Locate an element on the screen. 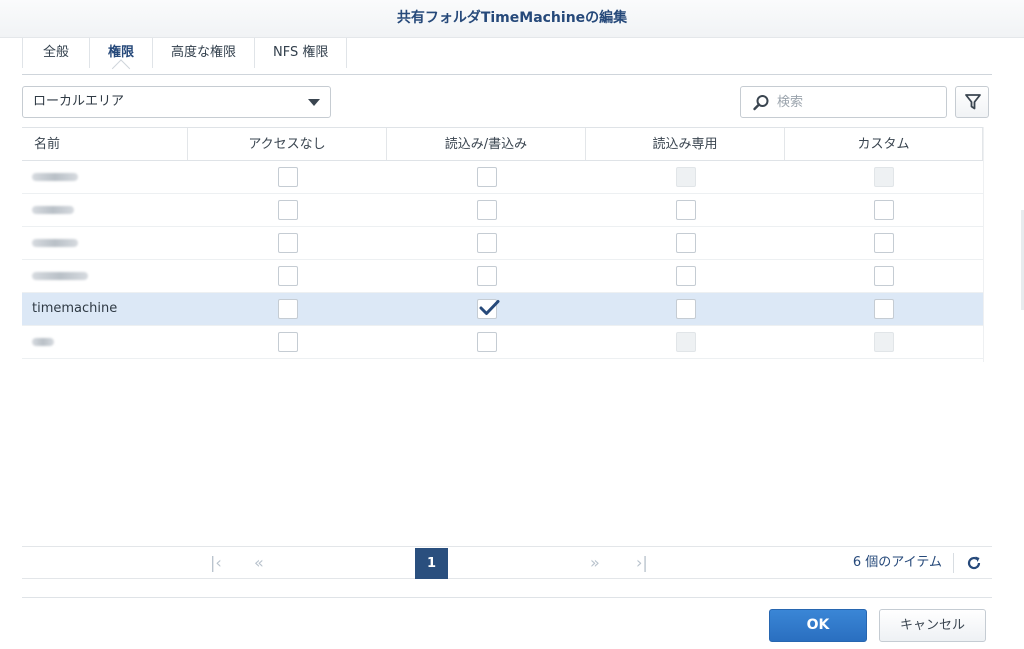 This screenshot has width=1024, height=649. filter-button is located at coordinates (972, 102).